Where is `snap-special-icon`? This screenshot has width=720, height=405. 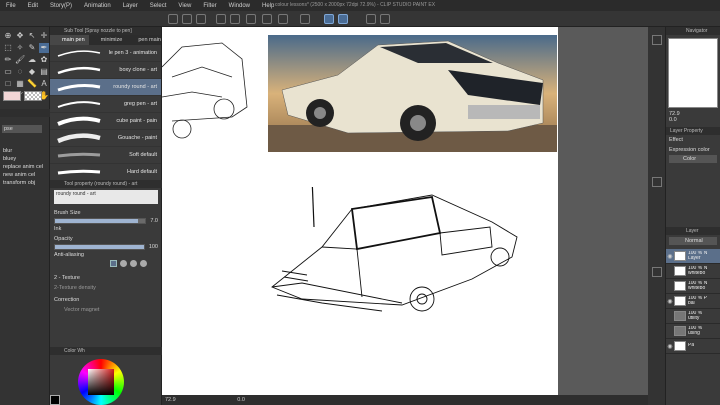 snap-special-icon is located at coordinates (371, 19).